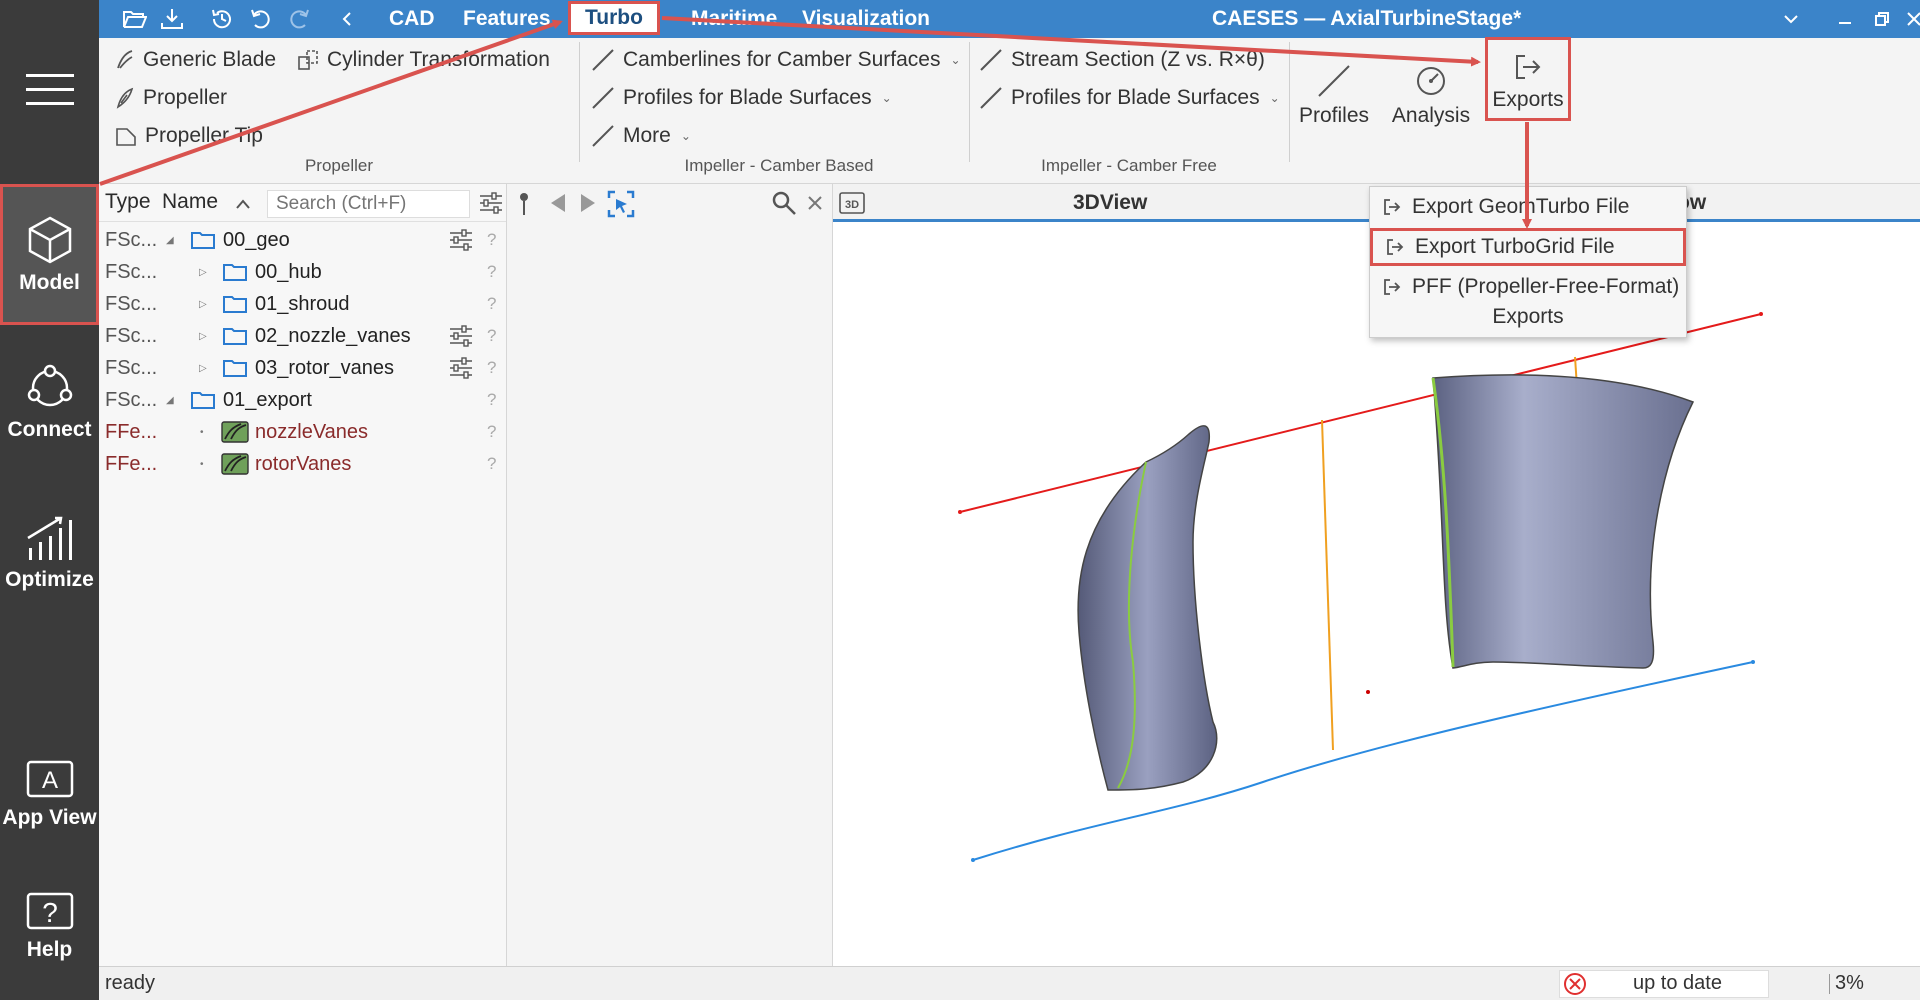  What do you see at coordinates (670, 575) in the screenshot?
I see `properties-panel` at bounding box center [670, 575].